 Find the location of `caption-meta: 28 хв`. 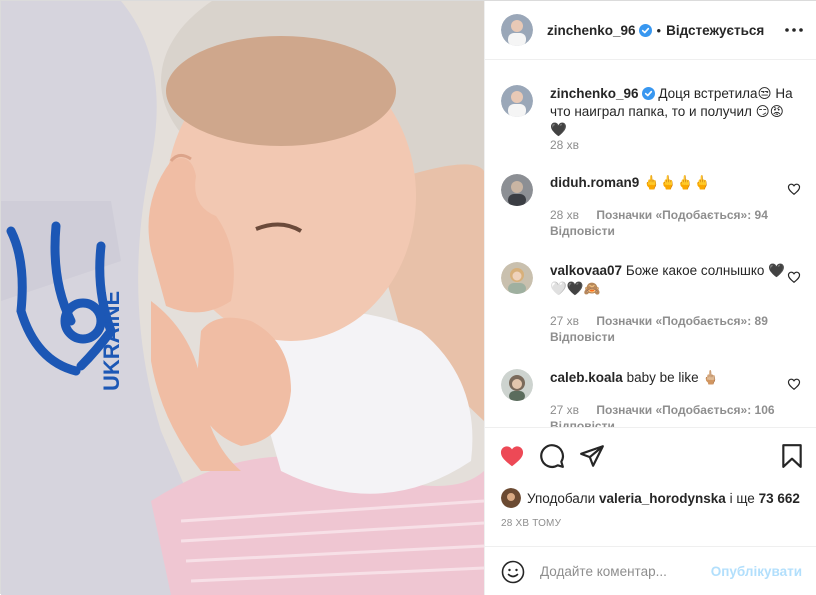

caption-meta: 28 хв is located at coordinates (571, 145).